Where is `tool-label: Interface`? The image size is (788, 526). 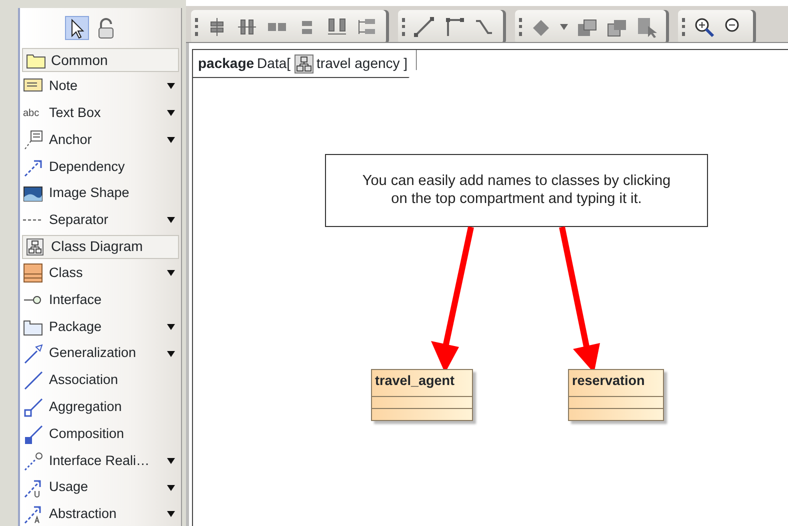
tool-label: Interface is located at coordinates (76, 299).